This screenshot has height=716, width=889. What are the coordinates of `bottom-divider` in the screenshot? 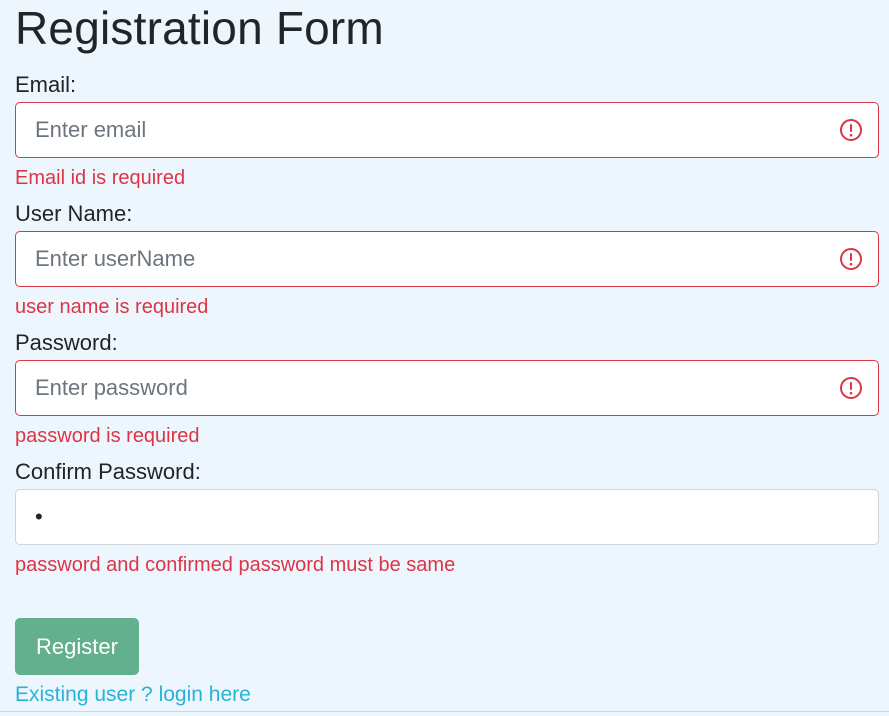 It's located at (444, 711).